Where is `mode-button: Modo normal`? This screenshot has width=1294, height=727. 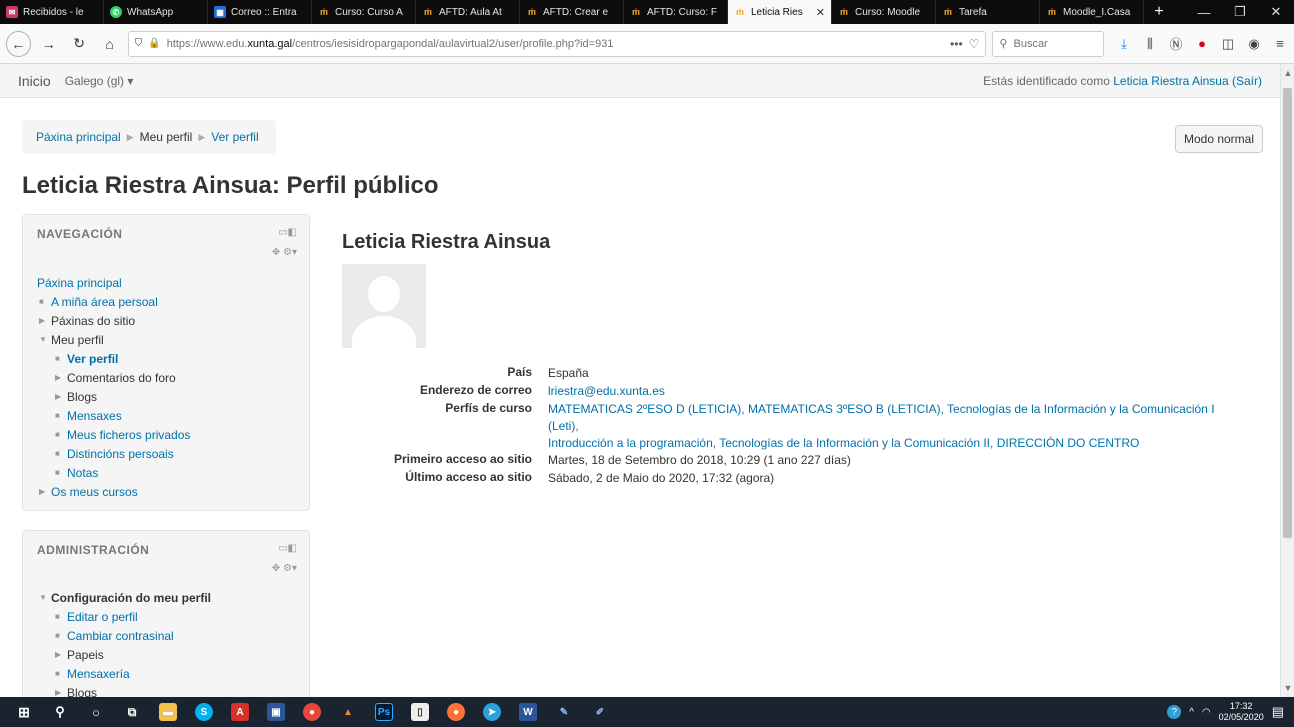
mode-button: Modo normal is located at coordinates (1219, 139).